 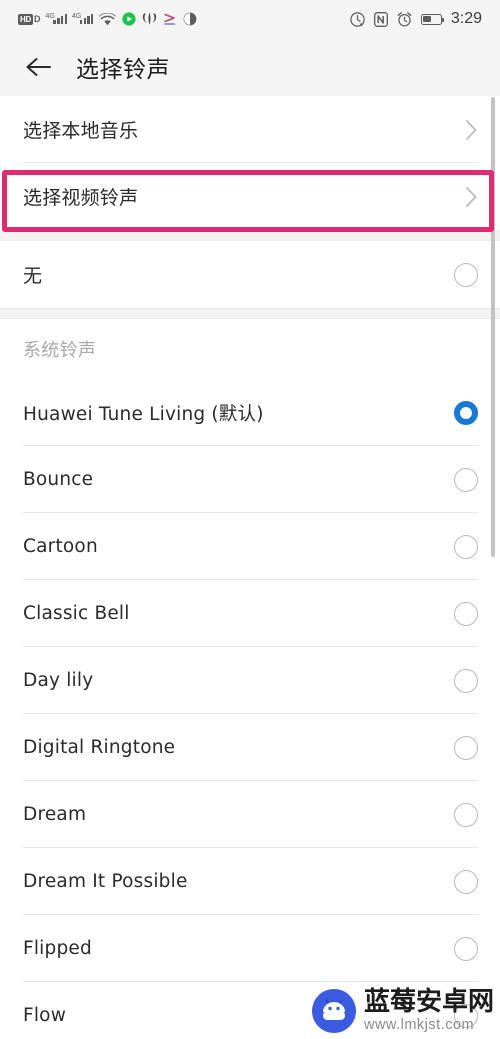 I want to click on row-label: Cartoon, so click(x=60, y=546).